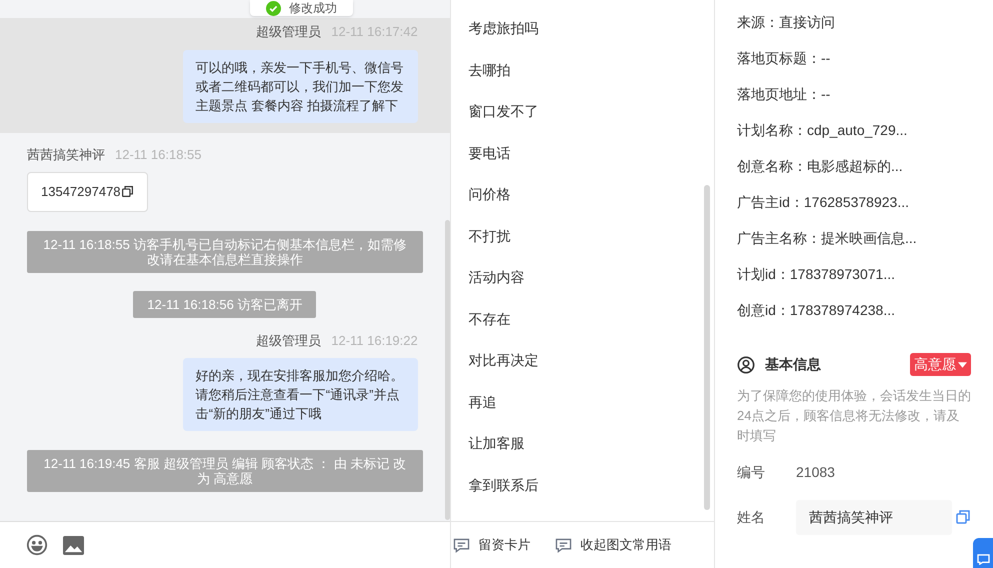 Image resolution: width=993 pixels, height=568 pixels. Describe the element at coordinates (491, 545) in the screenshot. I see `quick-action-button: 留资卡片` at that location.